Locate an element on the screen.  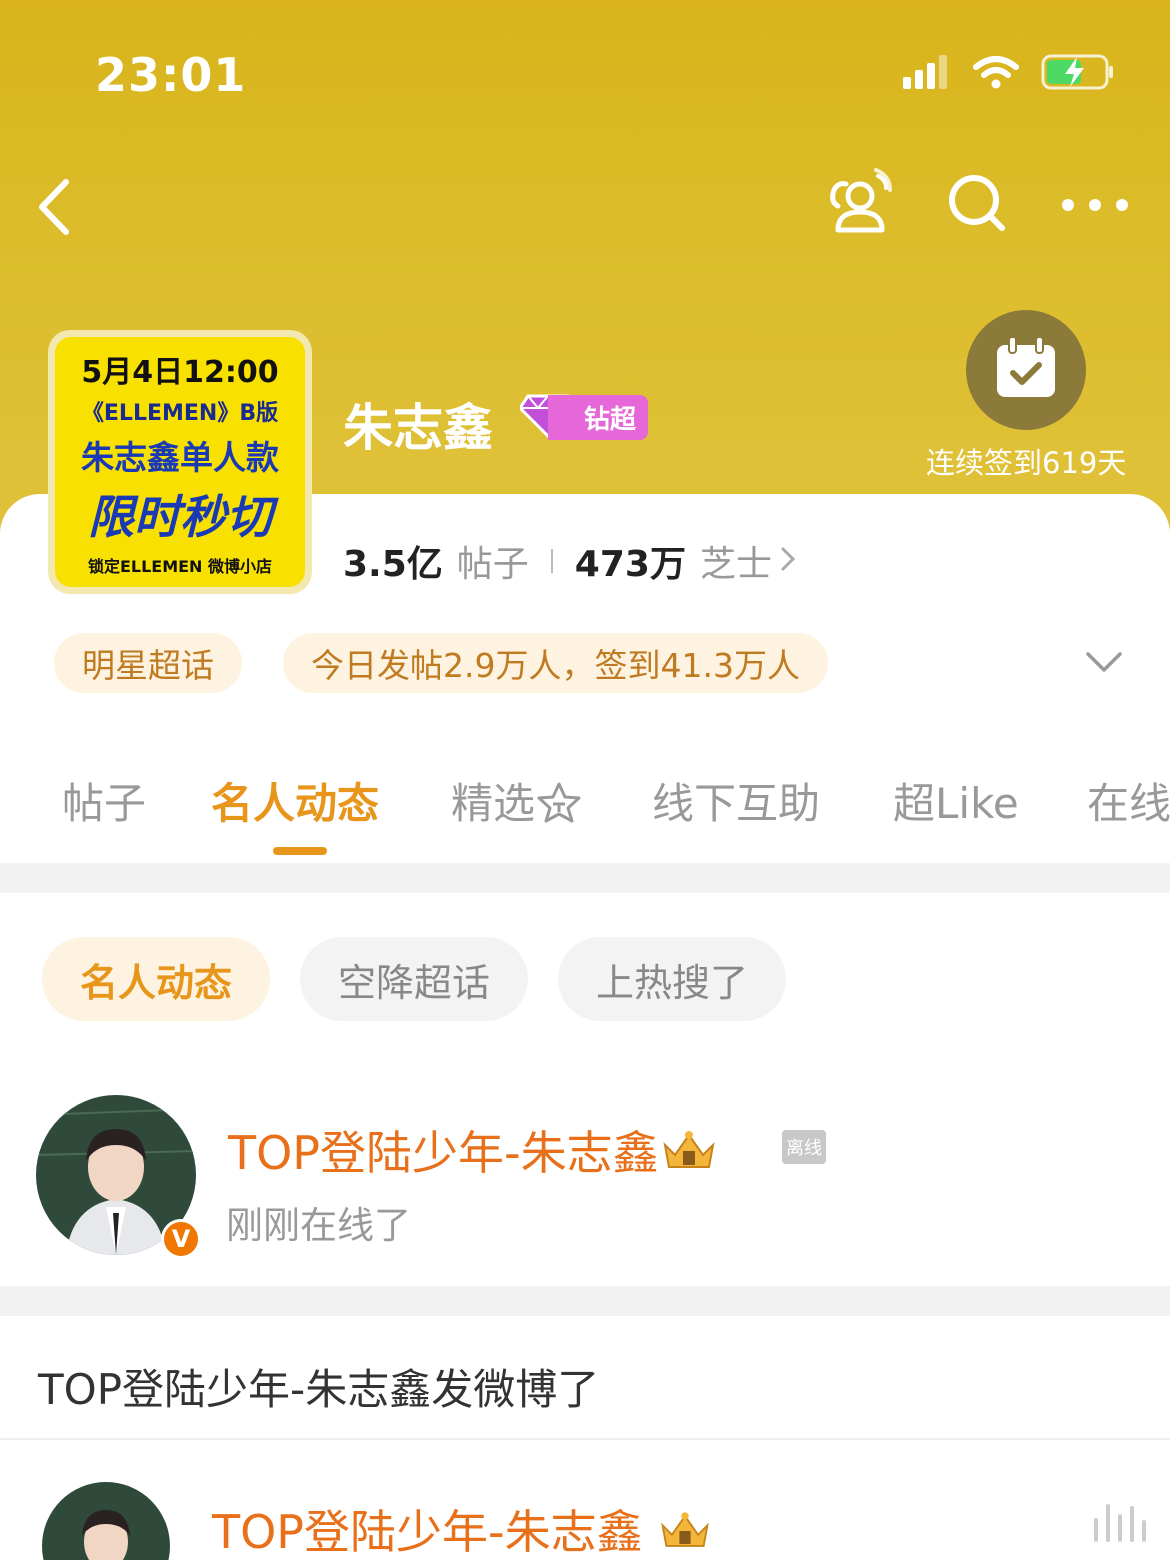
cover-line: 锁定ELLEMEN 微博小店 is located at coordinates (180, 566).